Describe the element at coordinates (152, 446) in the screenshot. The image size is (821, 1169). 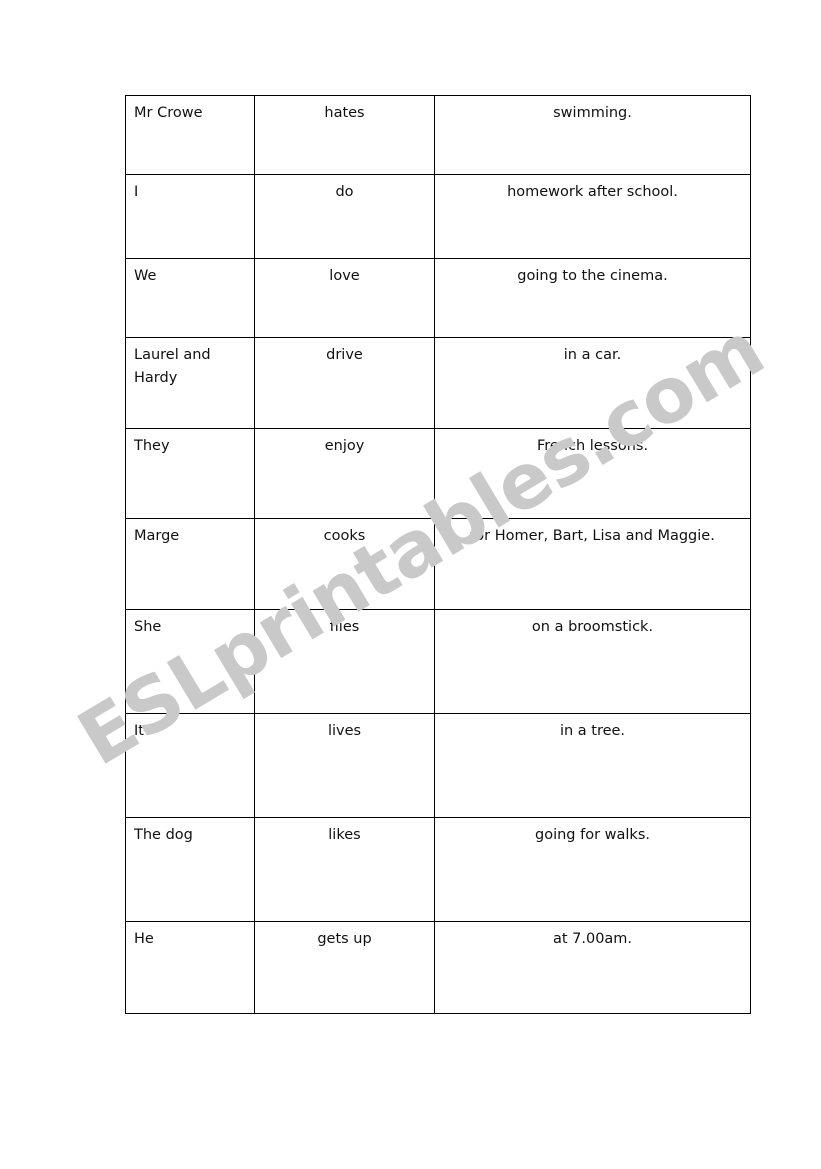
I see `cell-text: They` at that location.